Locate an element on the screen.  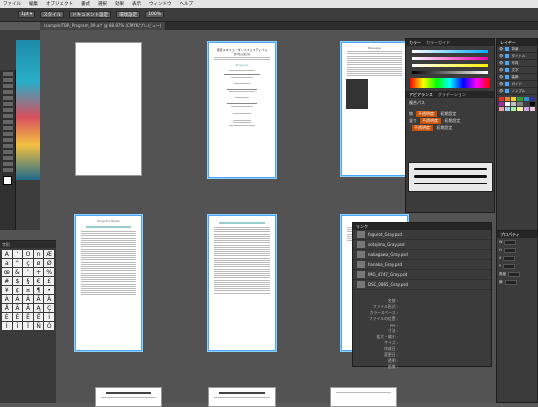
glyph-cell: n is located at coordinates (38, 254).